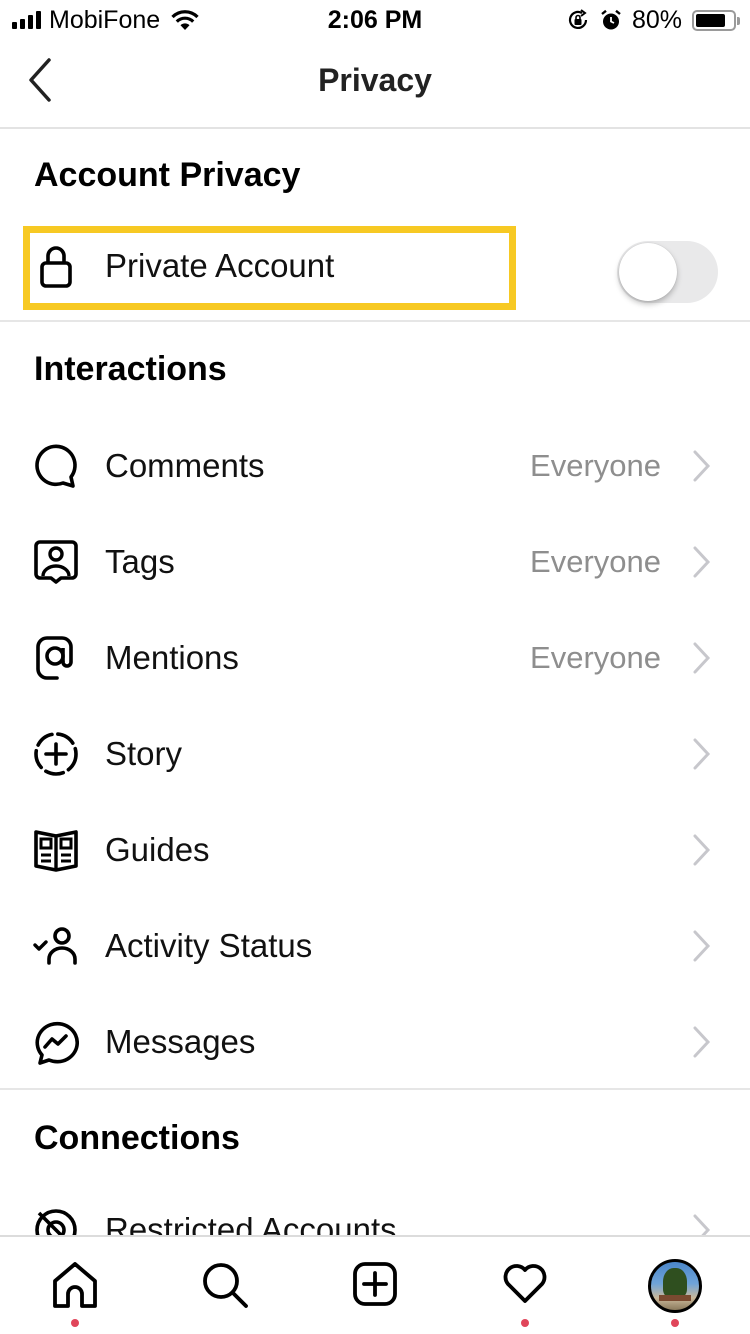  I want to click on tab-home, so click(75, 1285).